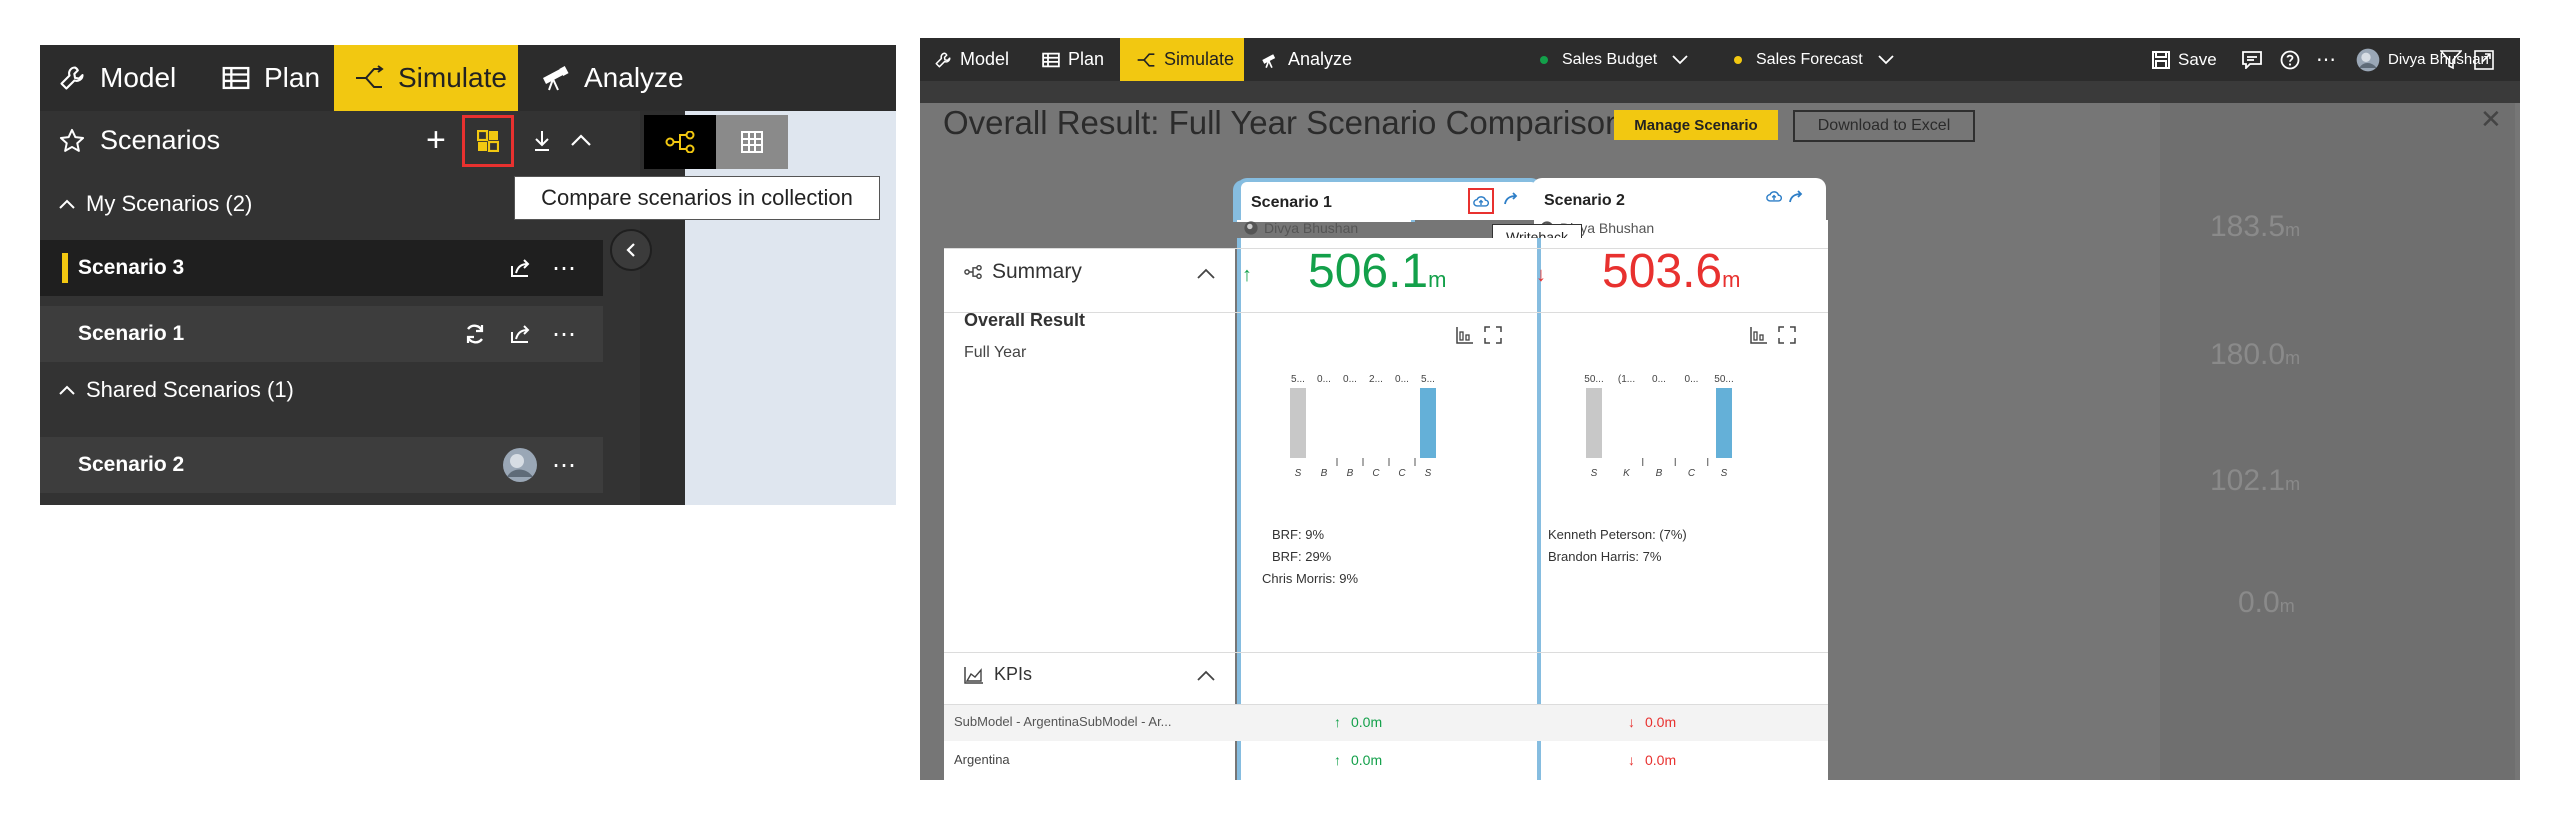  I want to click on collapse-panel-button, so click(631, 250).